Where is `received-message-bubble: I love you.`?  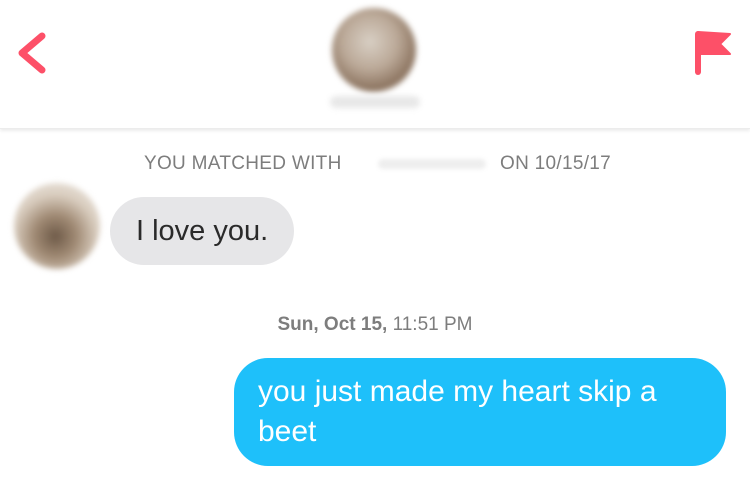 received-message-bubble: I love you. is located at coordinates (202, 231).